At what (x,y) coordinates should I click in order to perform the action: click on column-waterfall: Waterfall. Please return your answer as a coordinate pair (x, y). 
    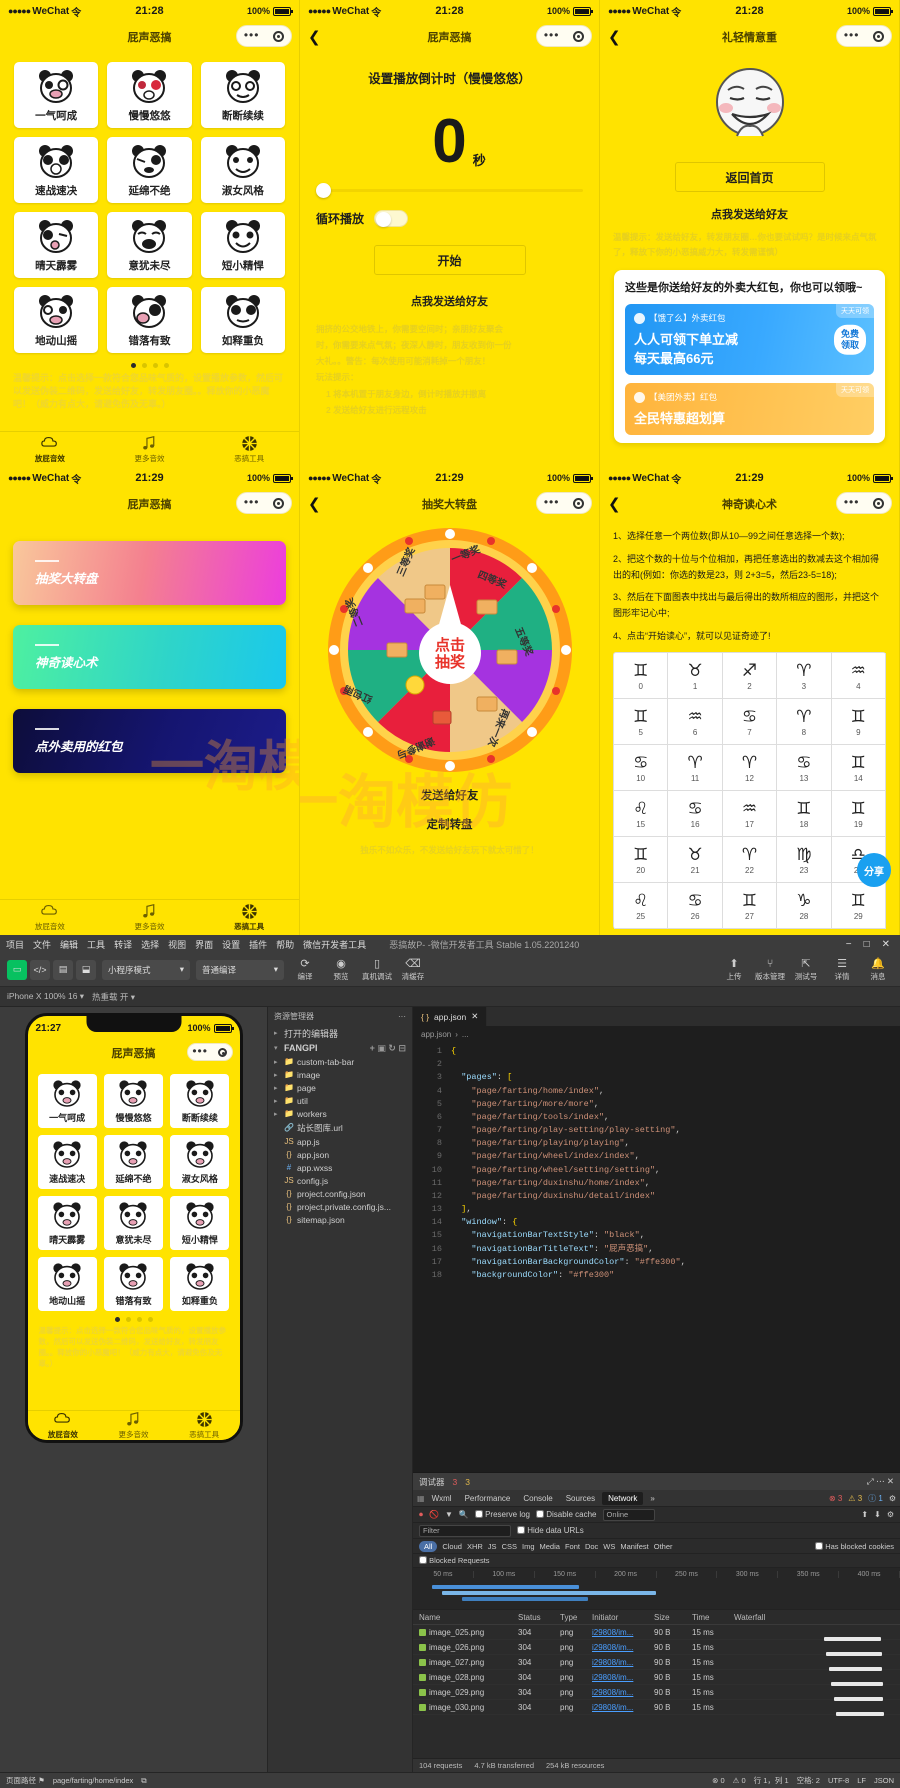
    Looking at the image, I should click on (815, 1617).